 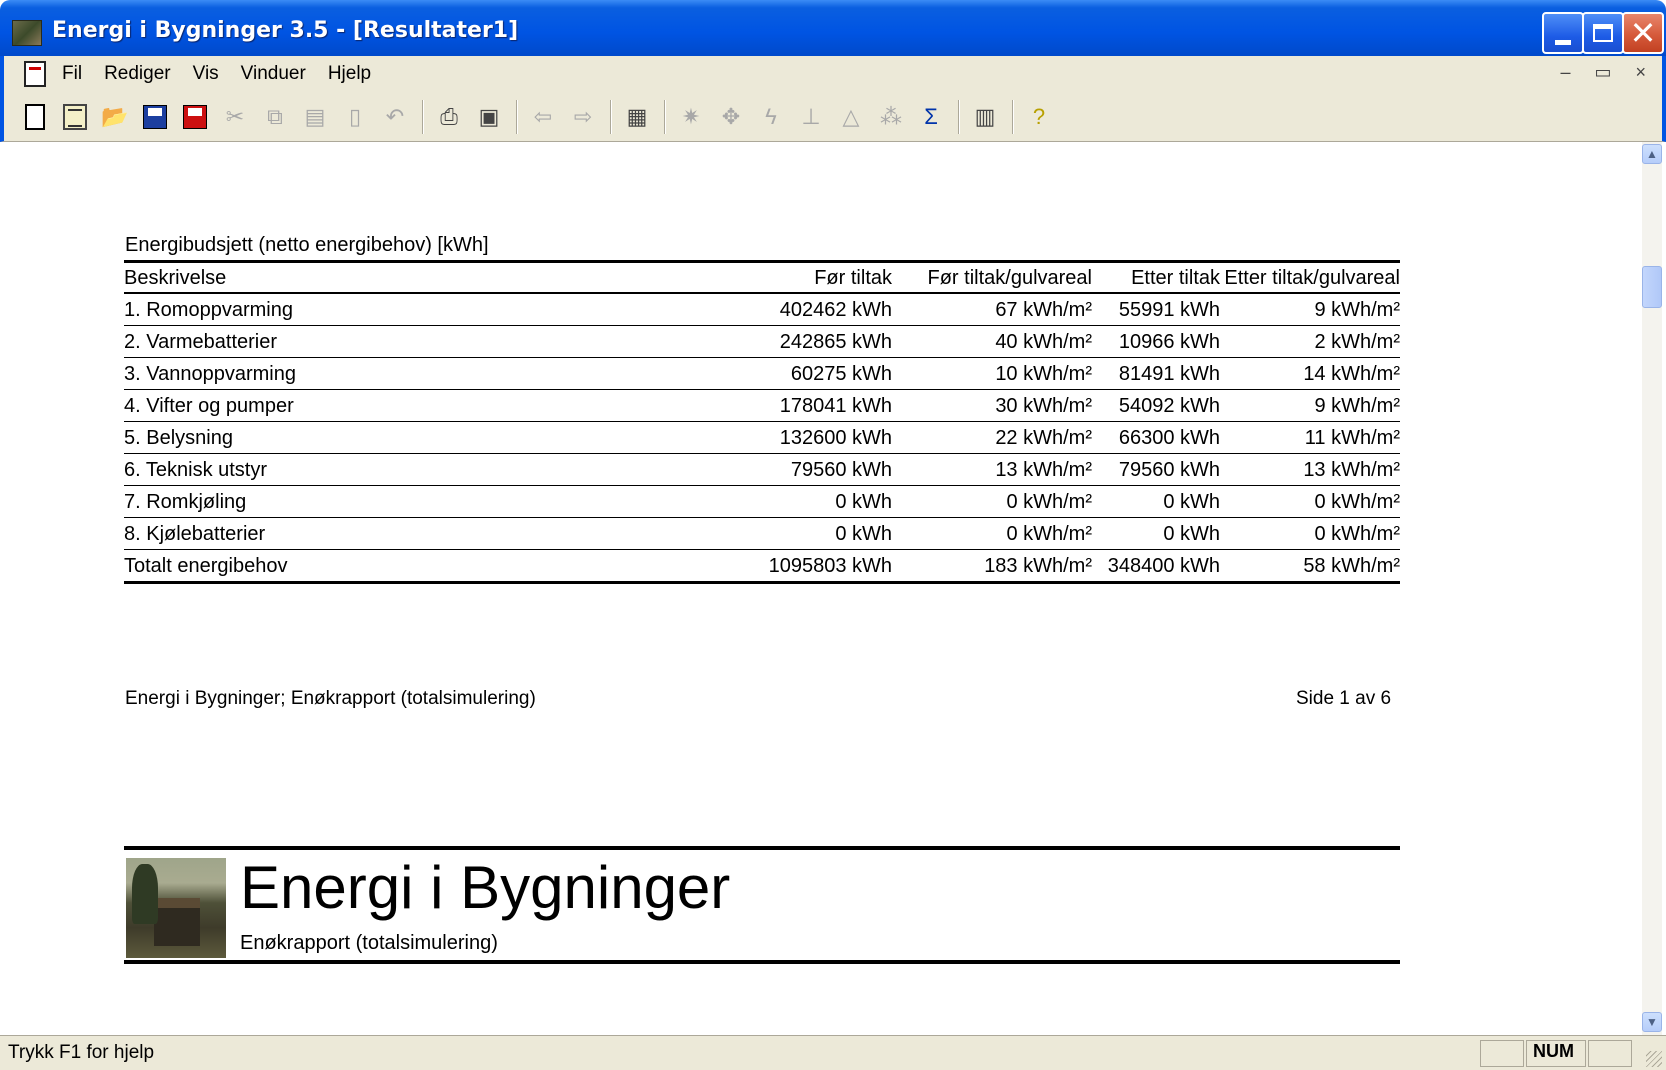 What do you see at coordinates (985, 117) in the screenshot?
I see `monitor-icon: ▥` at bounding box center [985, 117].